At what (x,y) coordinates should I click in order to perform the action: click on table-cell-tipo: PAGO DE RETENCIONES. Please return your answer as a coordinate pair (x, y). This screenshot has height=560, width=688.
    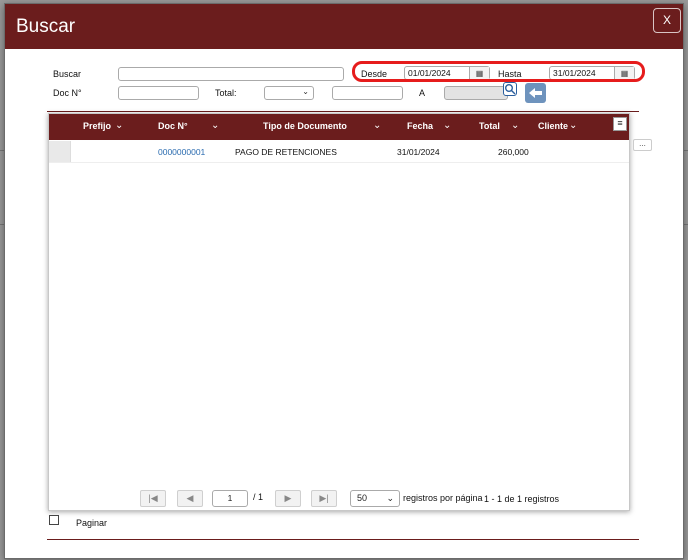
    Looking at the image, I should click on (286, 152).